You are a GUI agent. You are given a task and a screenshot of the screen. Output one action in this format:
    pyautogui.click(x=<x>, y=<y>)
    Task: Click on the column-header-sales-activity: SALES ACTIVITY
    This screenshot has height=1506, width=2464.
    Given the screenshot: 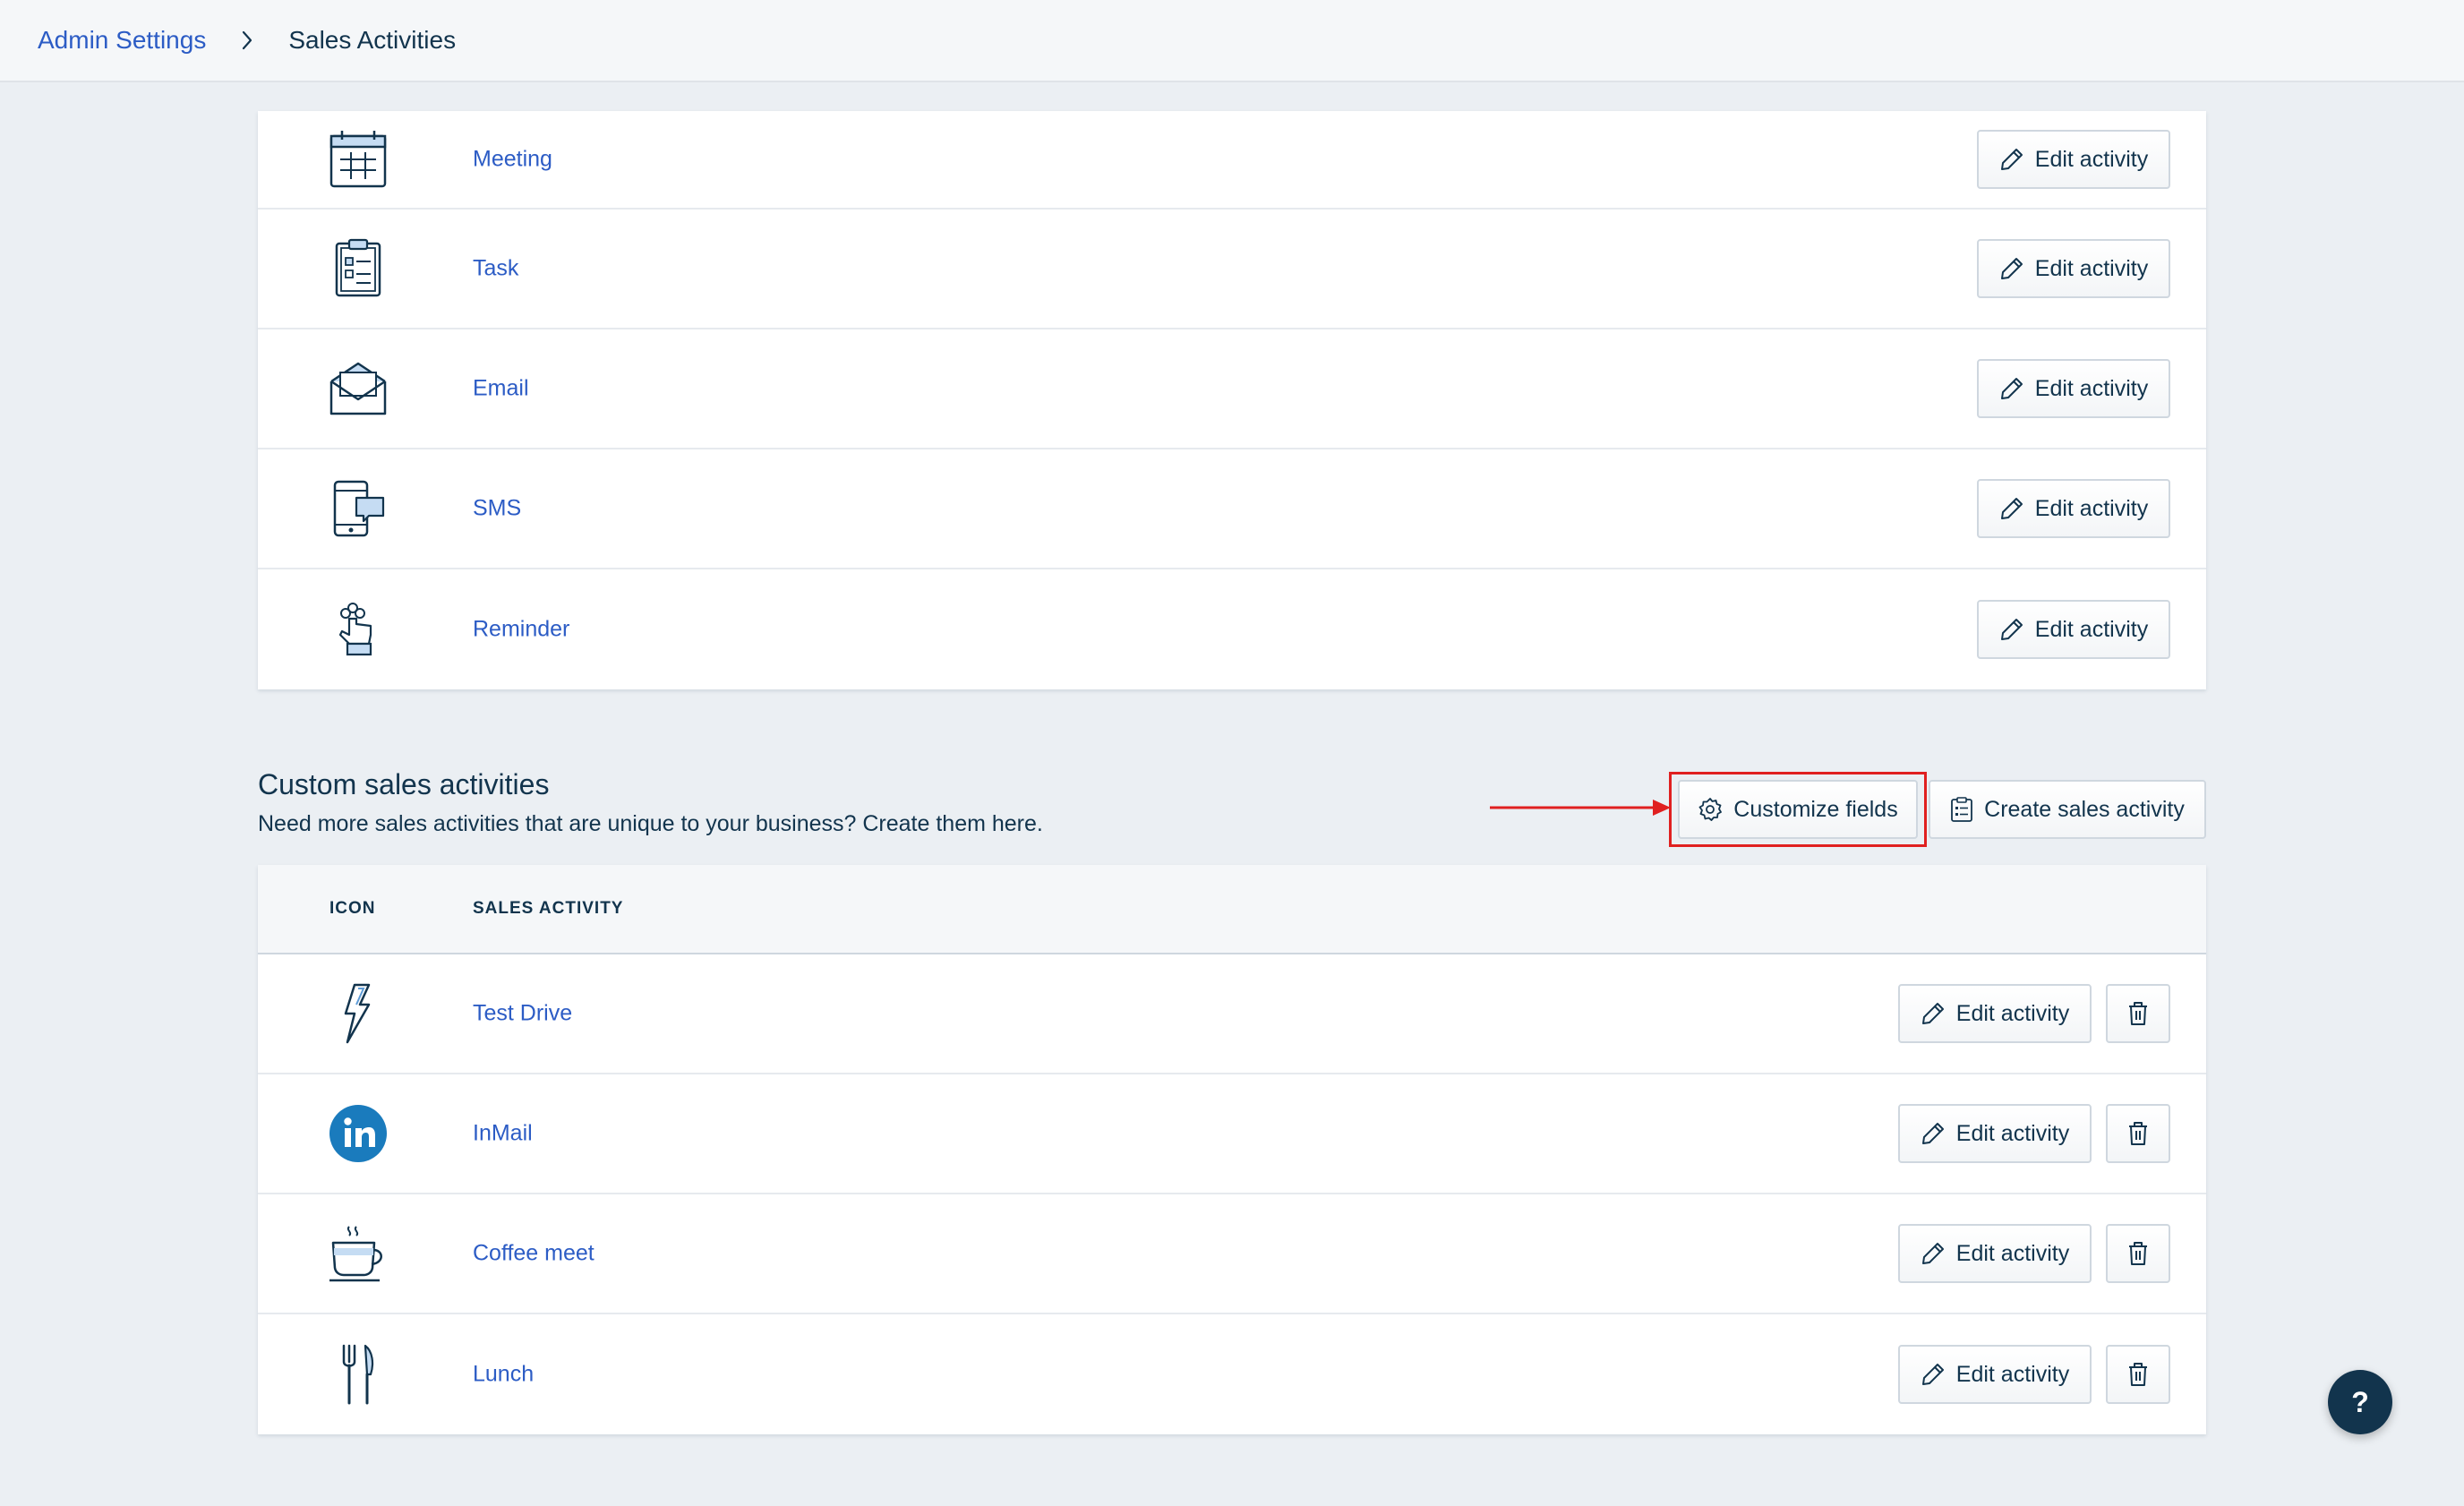 What is the action you would take?
    pyautogui.click(x=548, y=908)
    